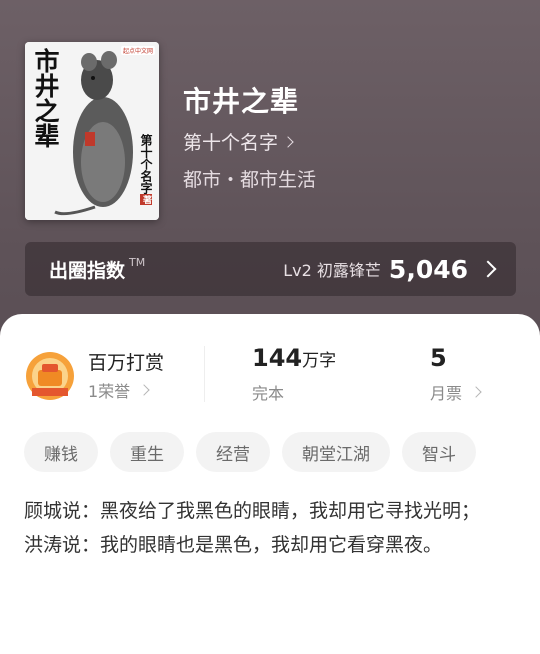  What do you see at coordinates (126, 363) in the screenshot?
I see `award-title: 百万打赏` at bounding box center [126, 363].